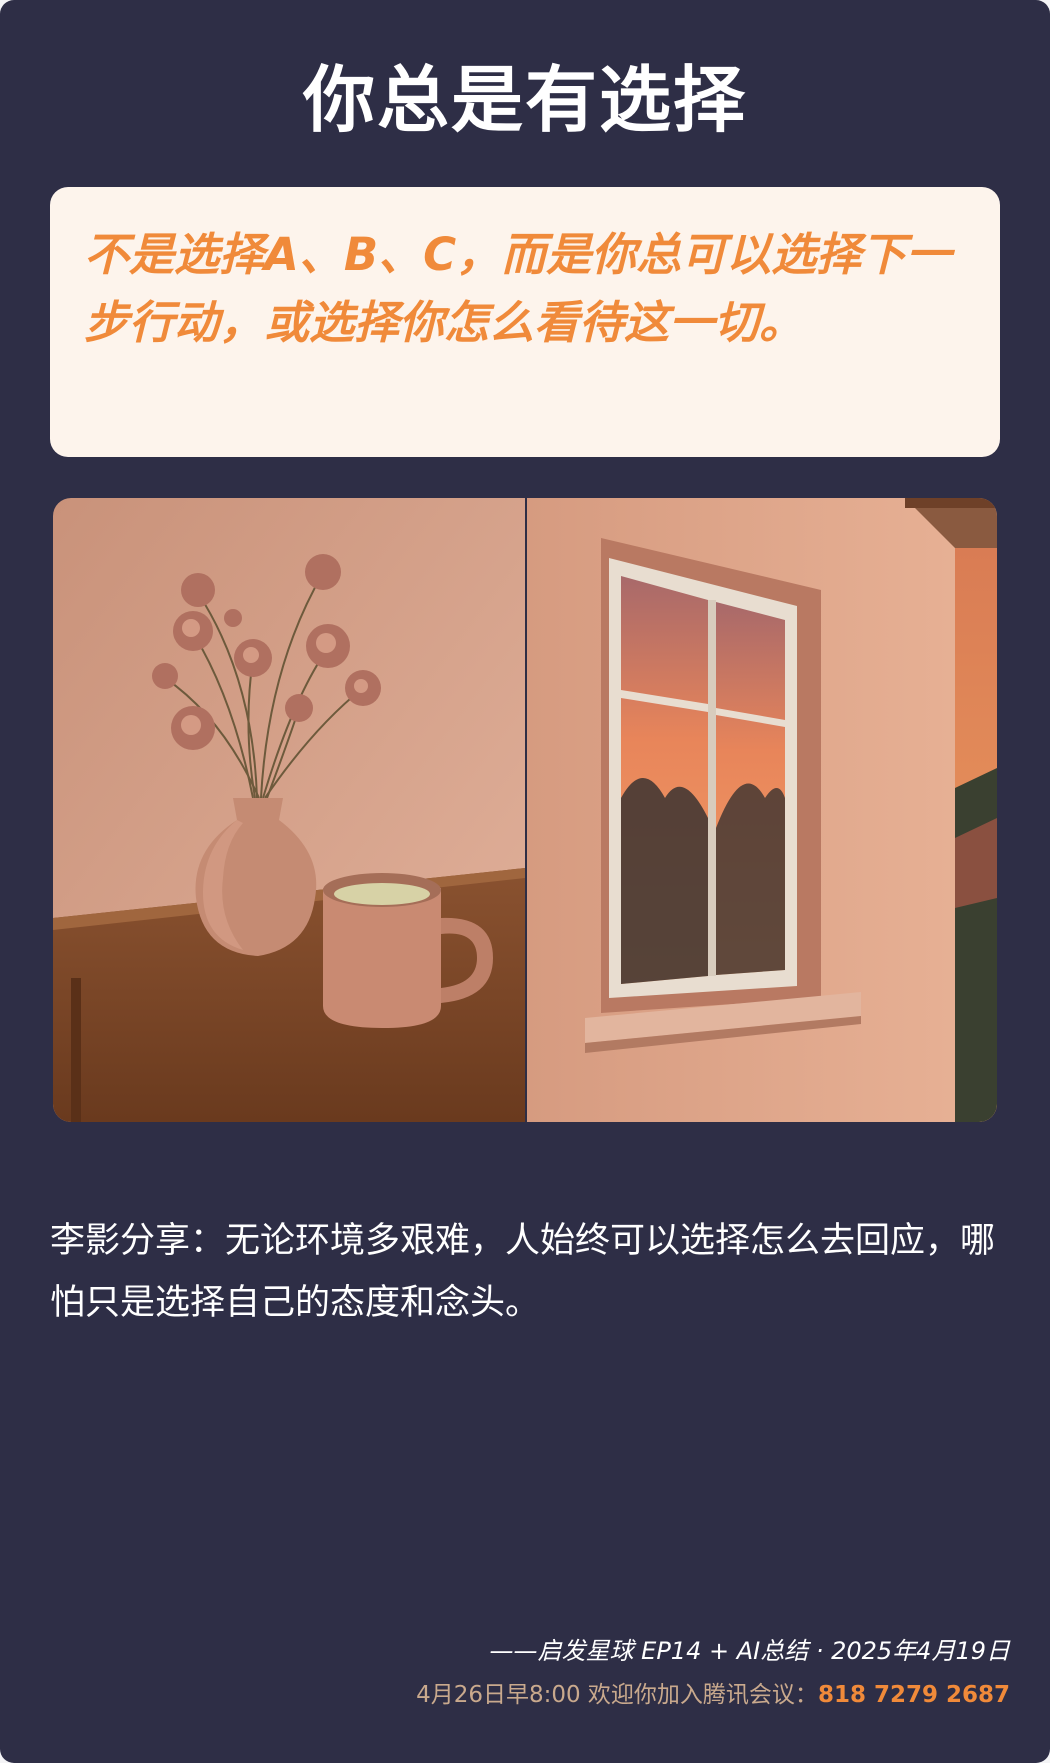 The width and height of the screenshot is (1050, 1763). I want to click on quote-box: 不是选择A、B、C，而是你总可以选择下一步行动，或选择你怎么看待这一切。, so click(525, 322).